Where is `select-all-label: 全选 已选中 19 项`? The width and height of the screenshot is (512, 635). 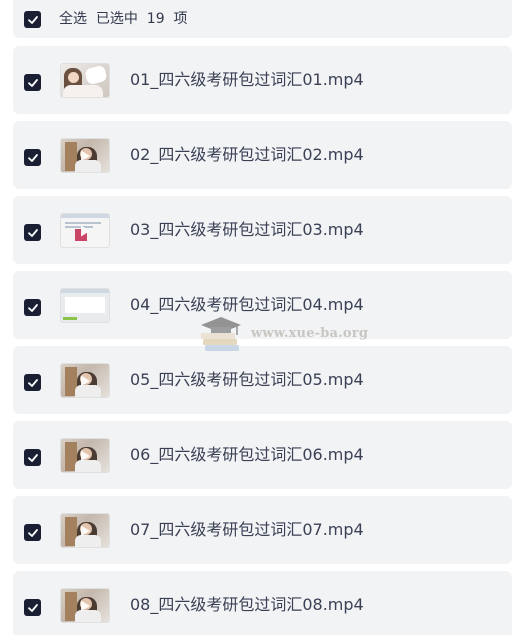 select-all-label: 全选 已选中 19 项 is located at coordinates (123, 19).